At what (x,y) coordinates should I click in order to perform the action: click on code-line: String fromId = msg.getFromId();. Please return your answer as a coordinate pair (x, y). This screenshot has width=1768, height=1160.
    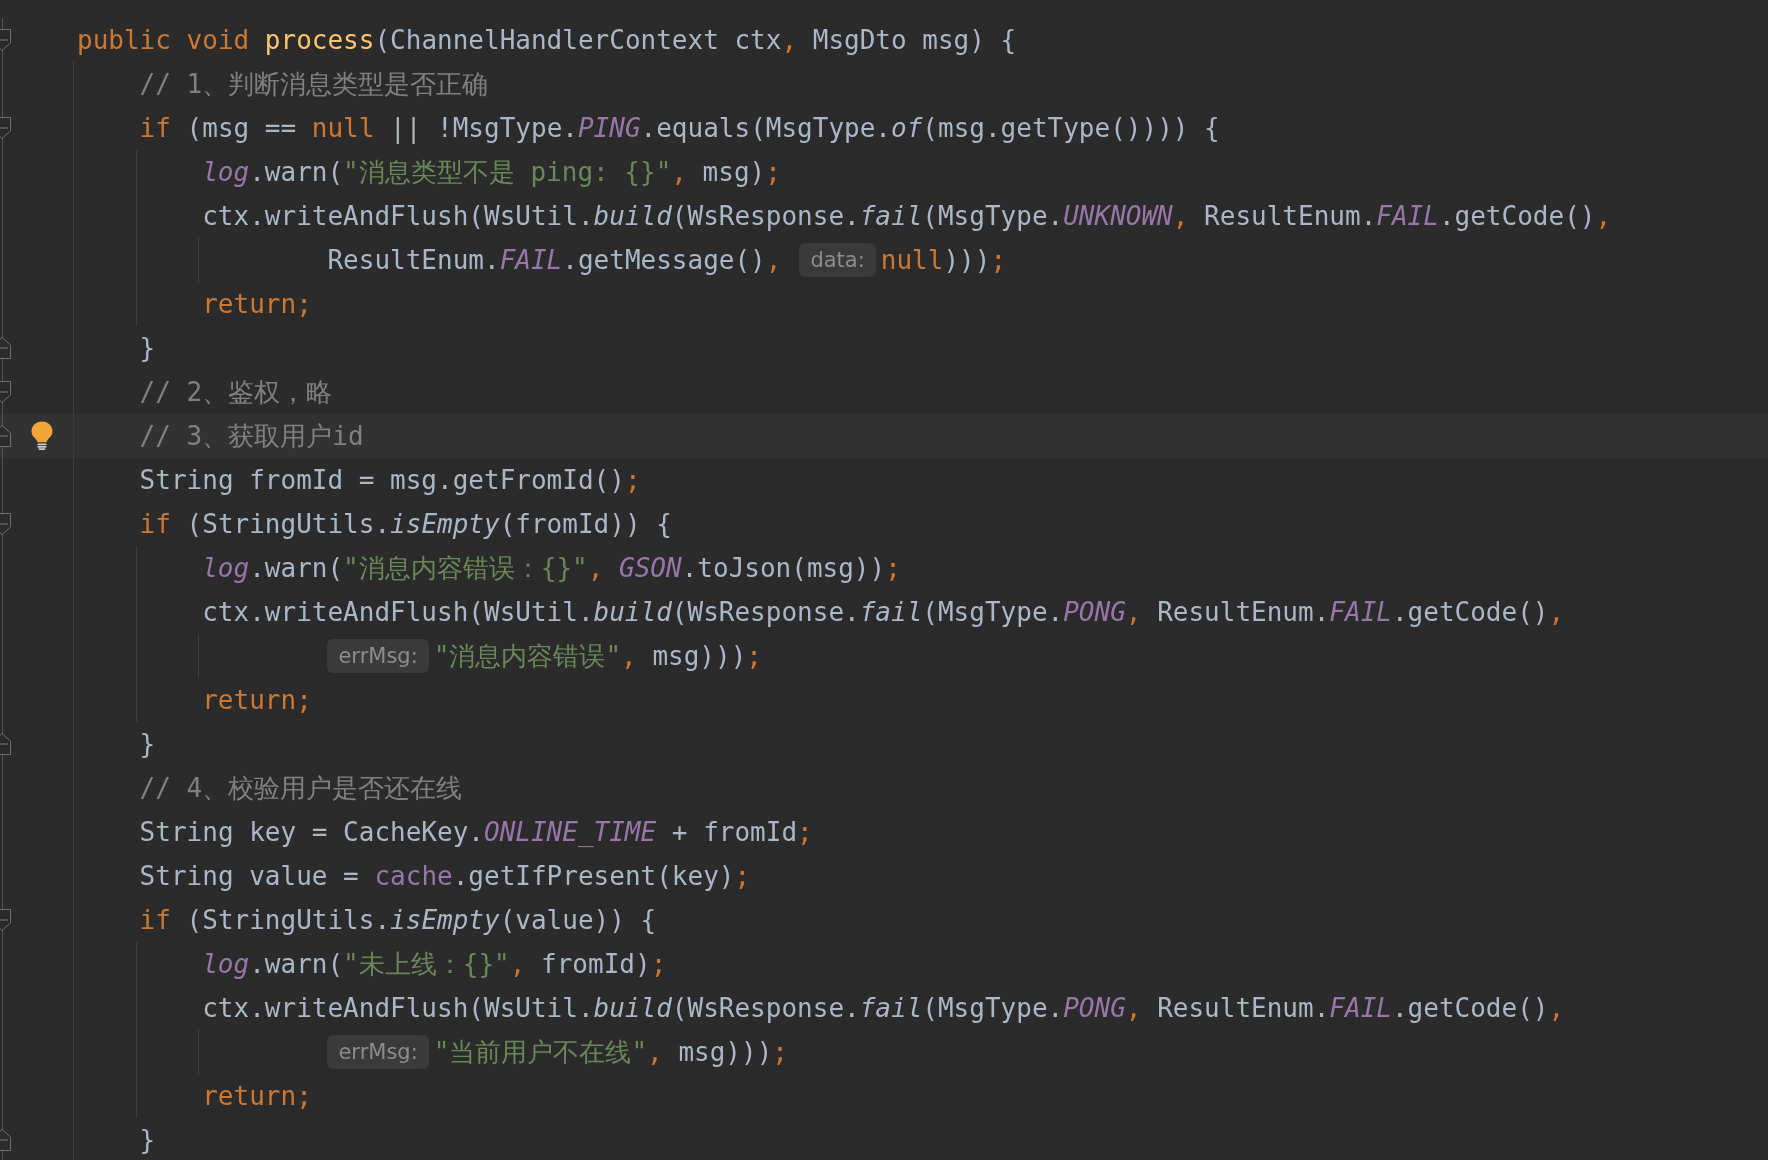
    Looking at the image, I should click on (390, 480).